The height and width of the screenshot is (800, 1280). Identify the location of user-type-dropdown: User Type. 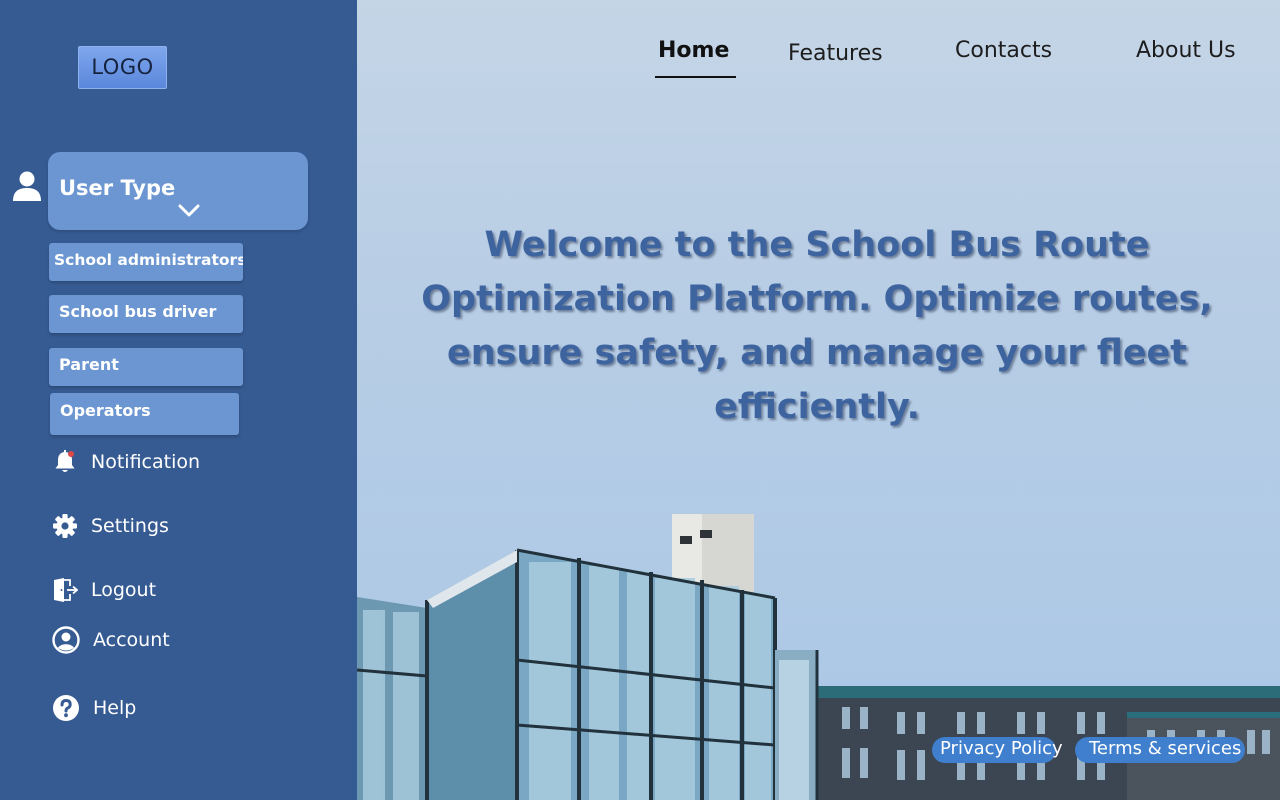
(178, 191).